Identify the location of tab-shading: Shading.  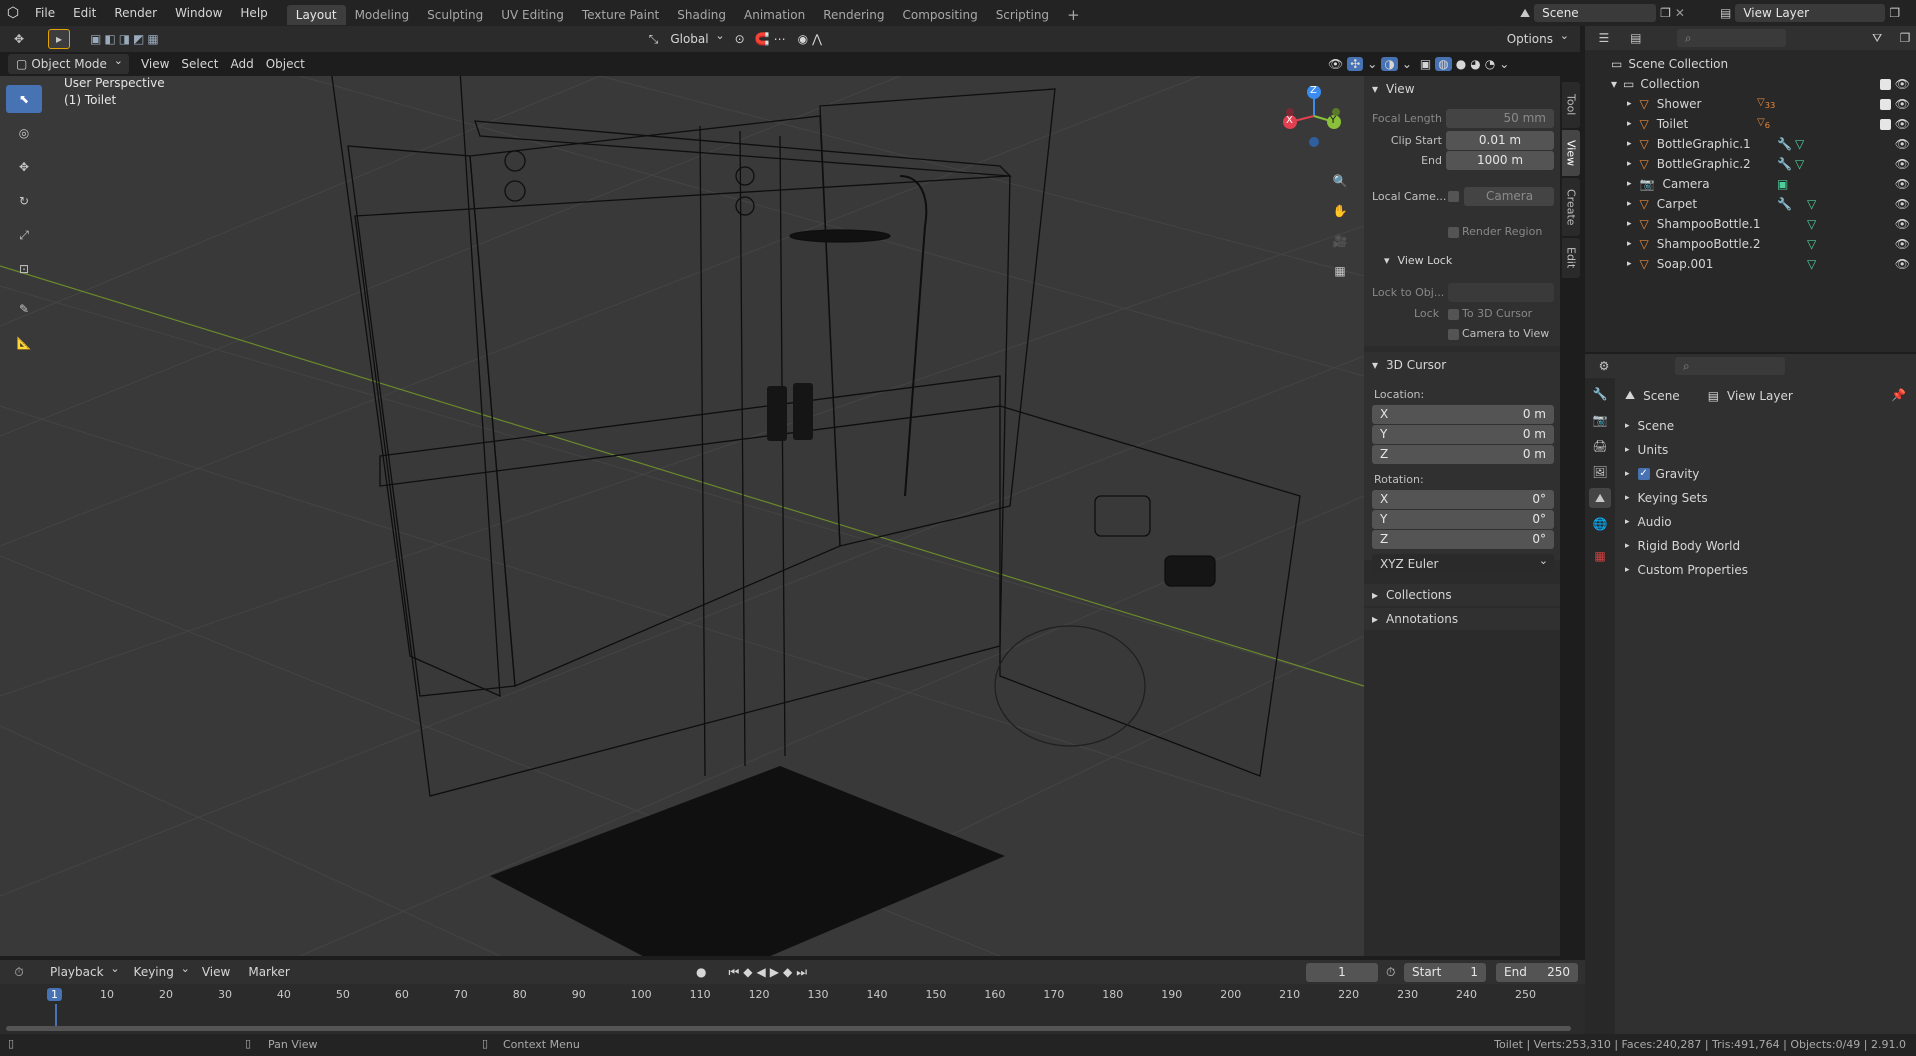
(701, 15).